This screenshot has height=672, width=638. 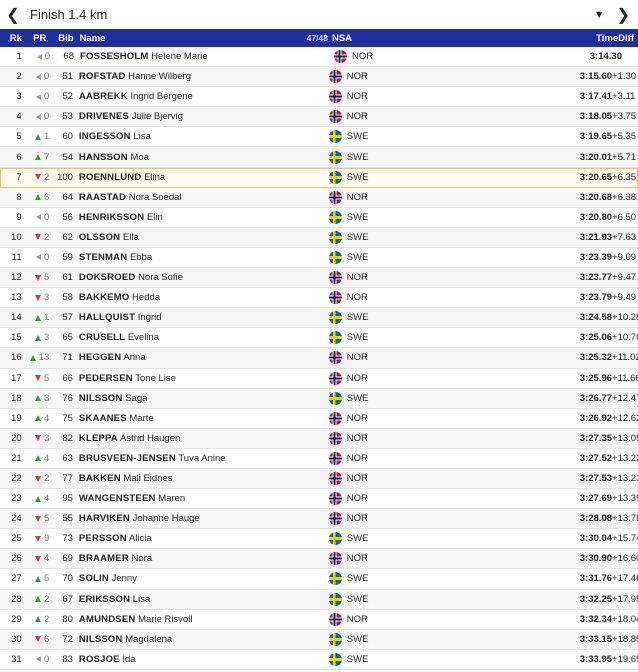 What do you see at coordinates (319, 137) in the screenshot?
I see `table-row: 5 1 60 INGESSON Lisa SWE 3:19.65 +5.35` at bounding box center [319, 137].